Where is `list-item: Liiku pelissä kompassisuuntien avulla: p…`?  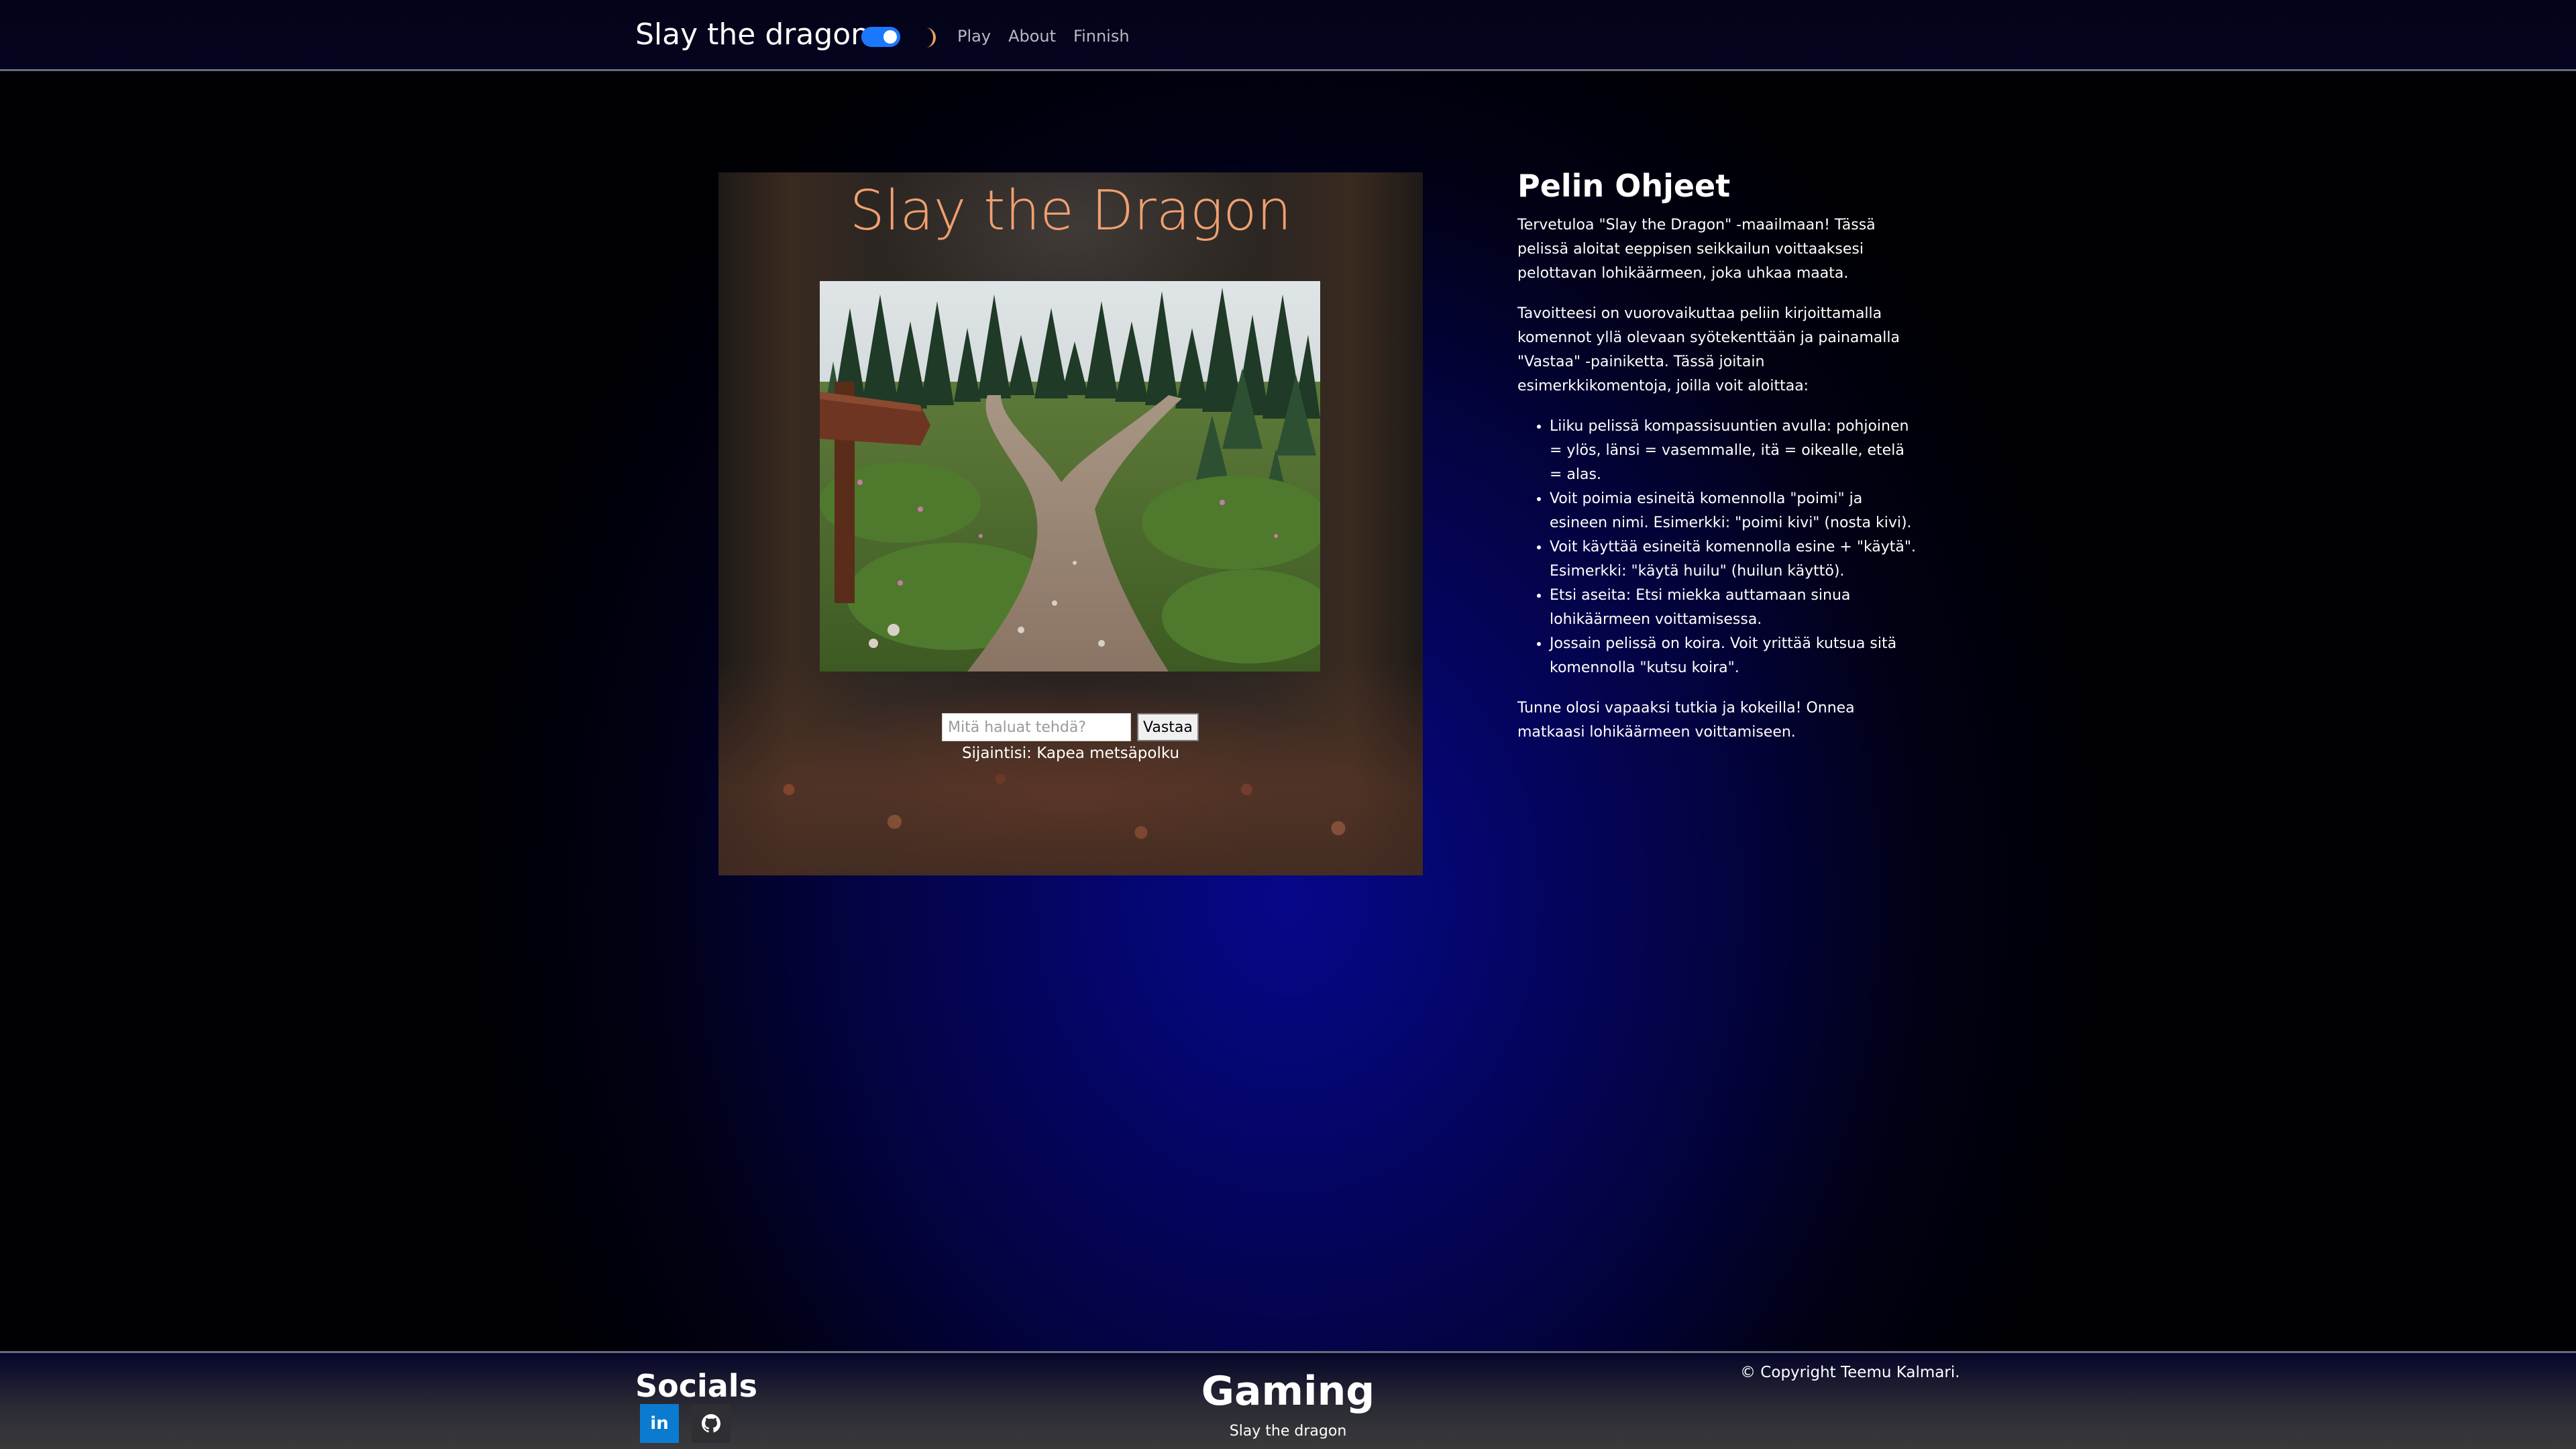 list-item: Liiku pelissä kompassisuuntien avulla: p… is located at coordinates (1735, 451).